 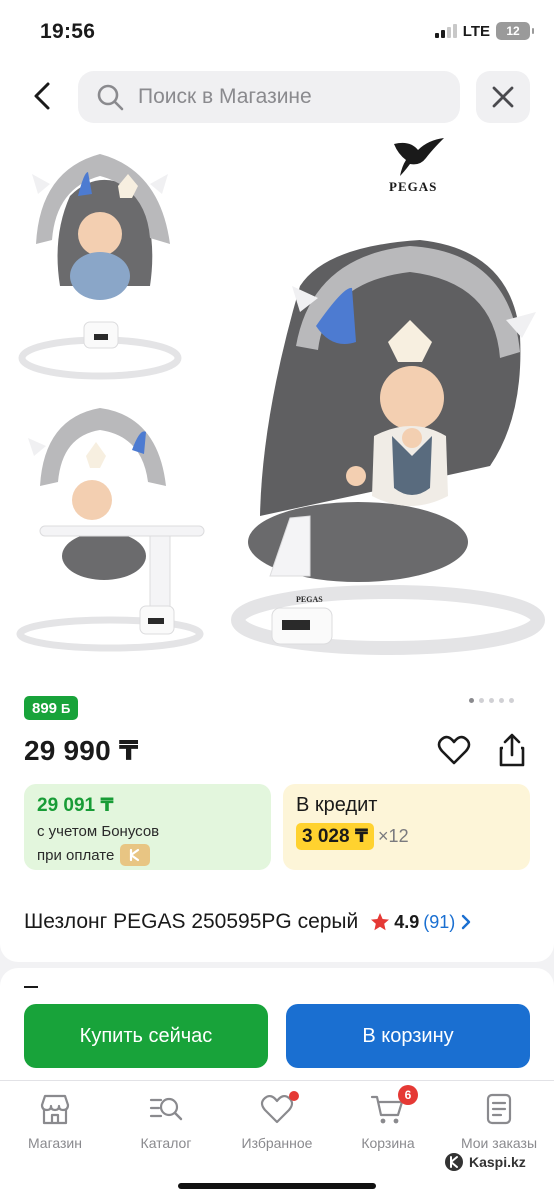 I want to click on swing-chair-front-view, so click(x=100, y=267).